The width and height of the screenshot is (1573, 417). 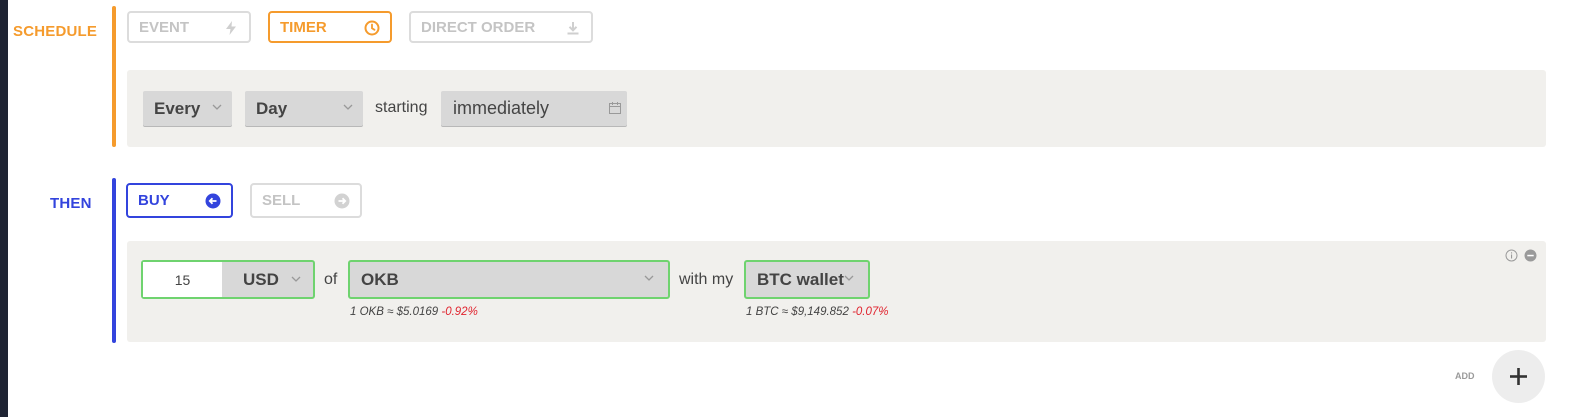 What do you see at coordinates (501, 108) in the screenshot?
I see `start-date-value: immediately` at bounding box center [501, 108].